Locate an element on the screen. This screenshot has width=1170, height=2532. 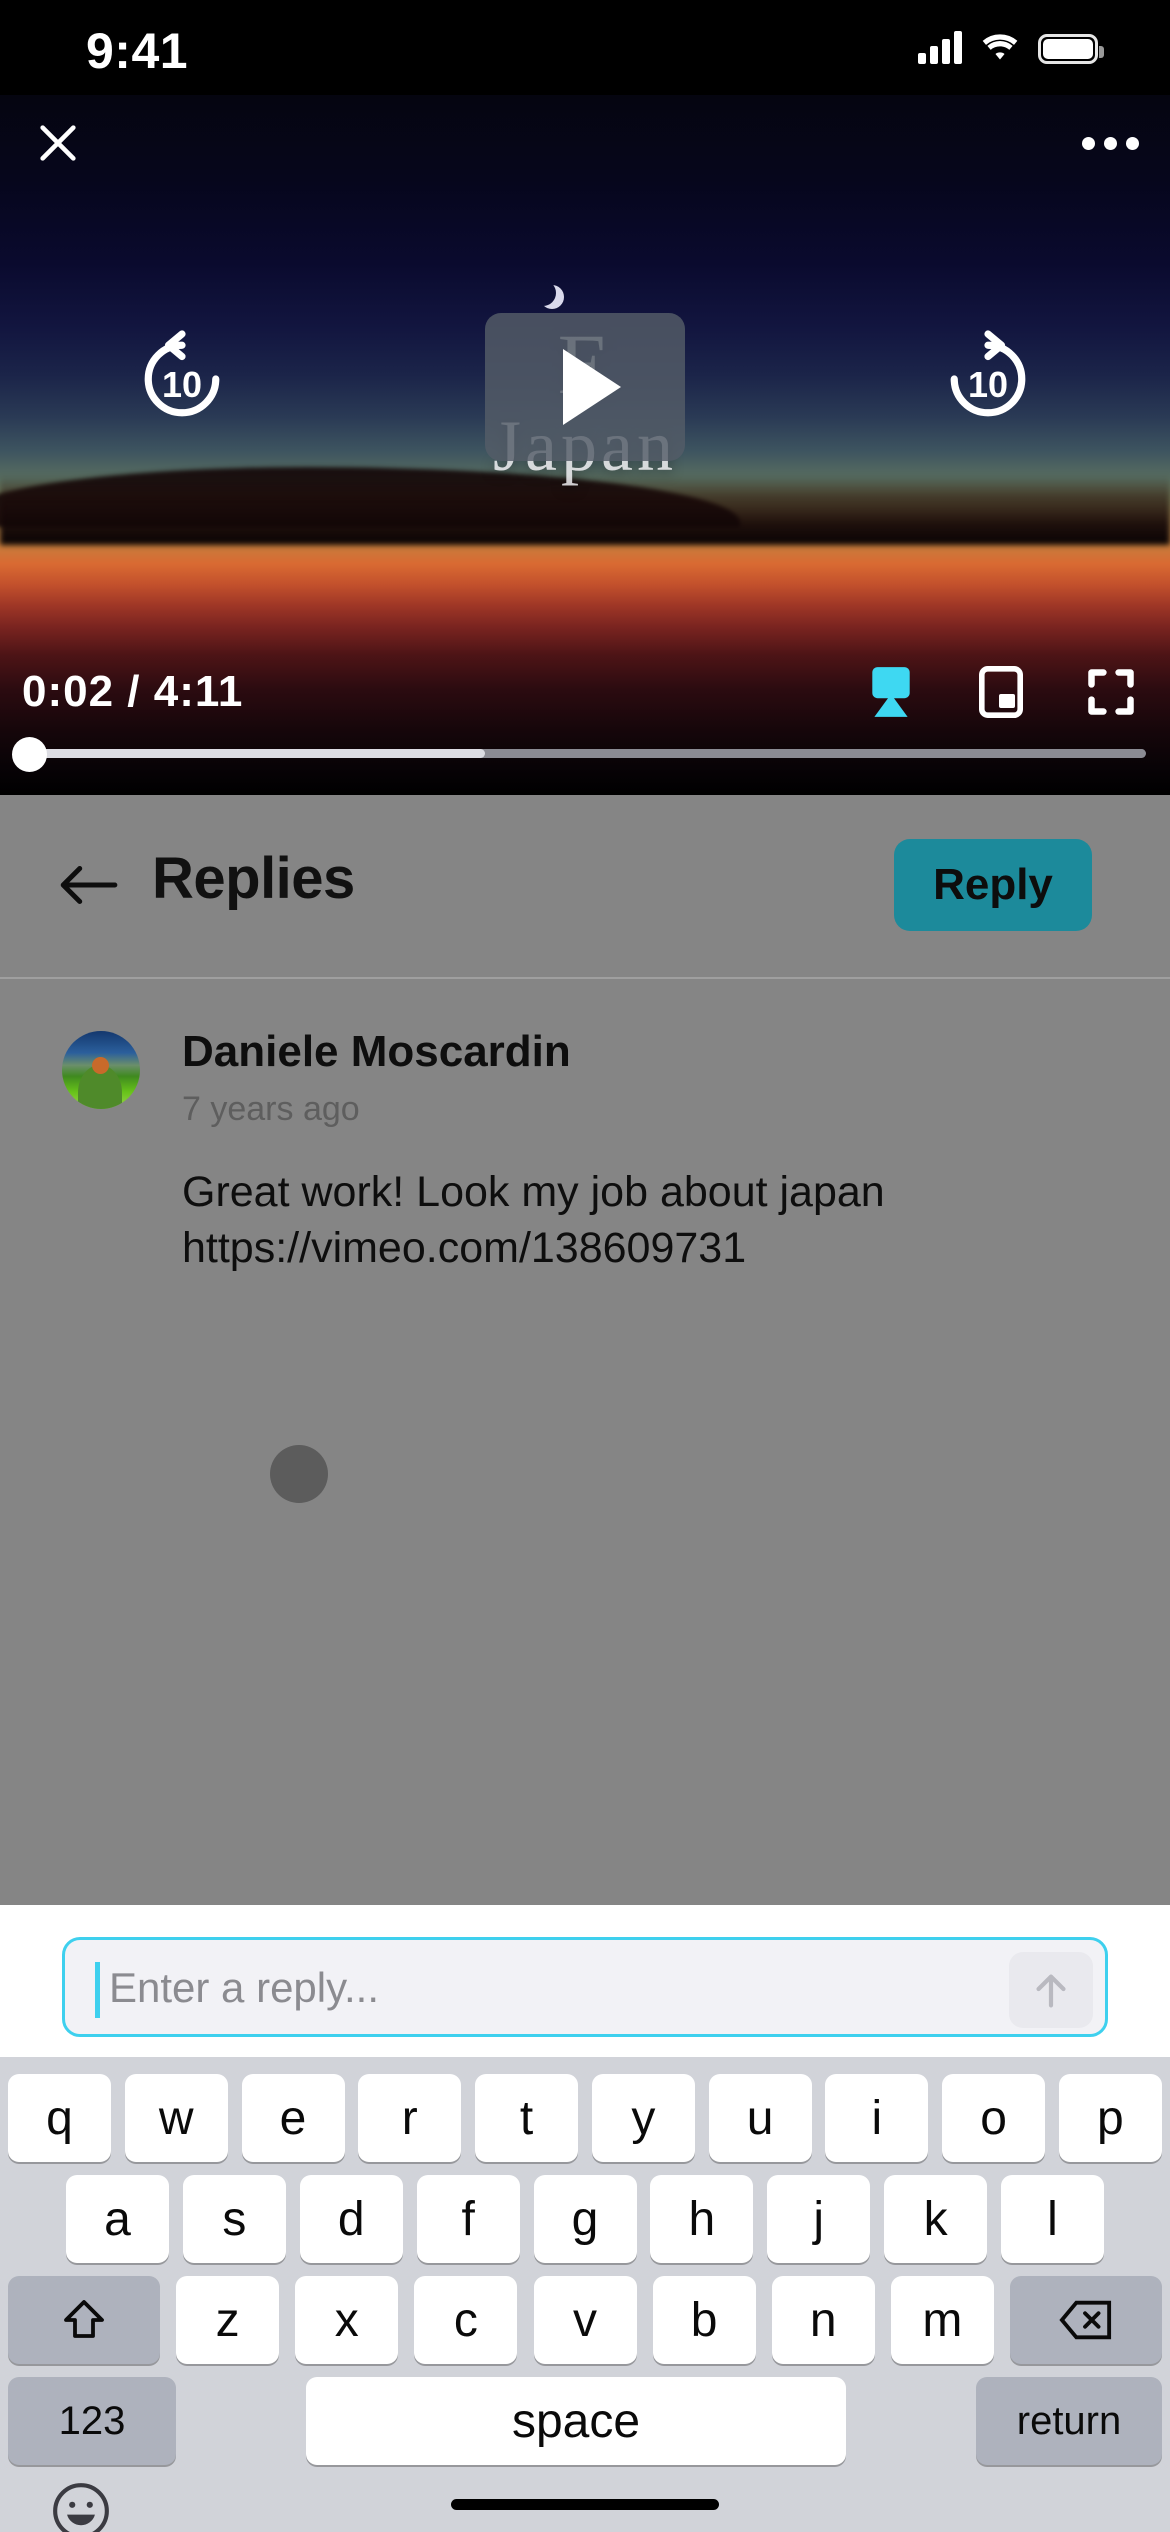
battery-full-icon is located at coordinates (1071, 49).